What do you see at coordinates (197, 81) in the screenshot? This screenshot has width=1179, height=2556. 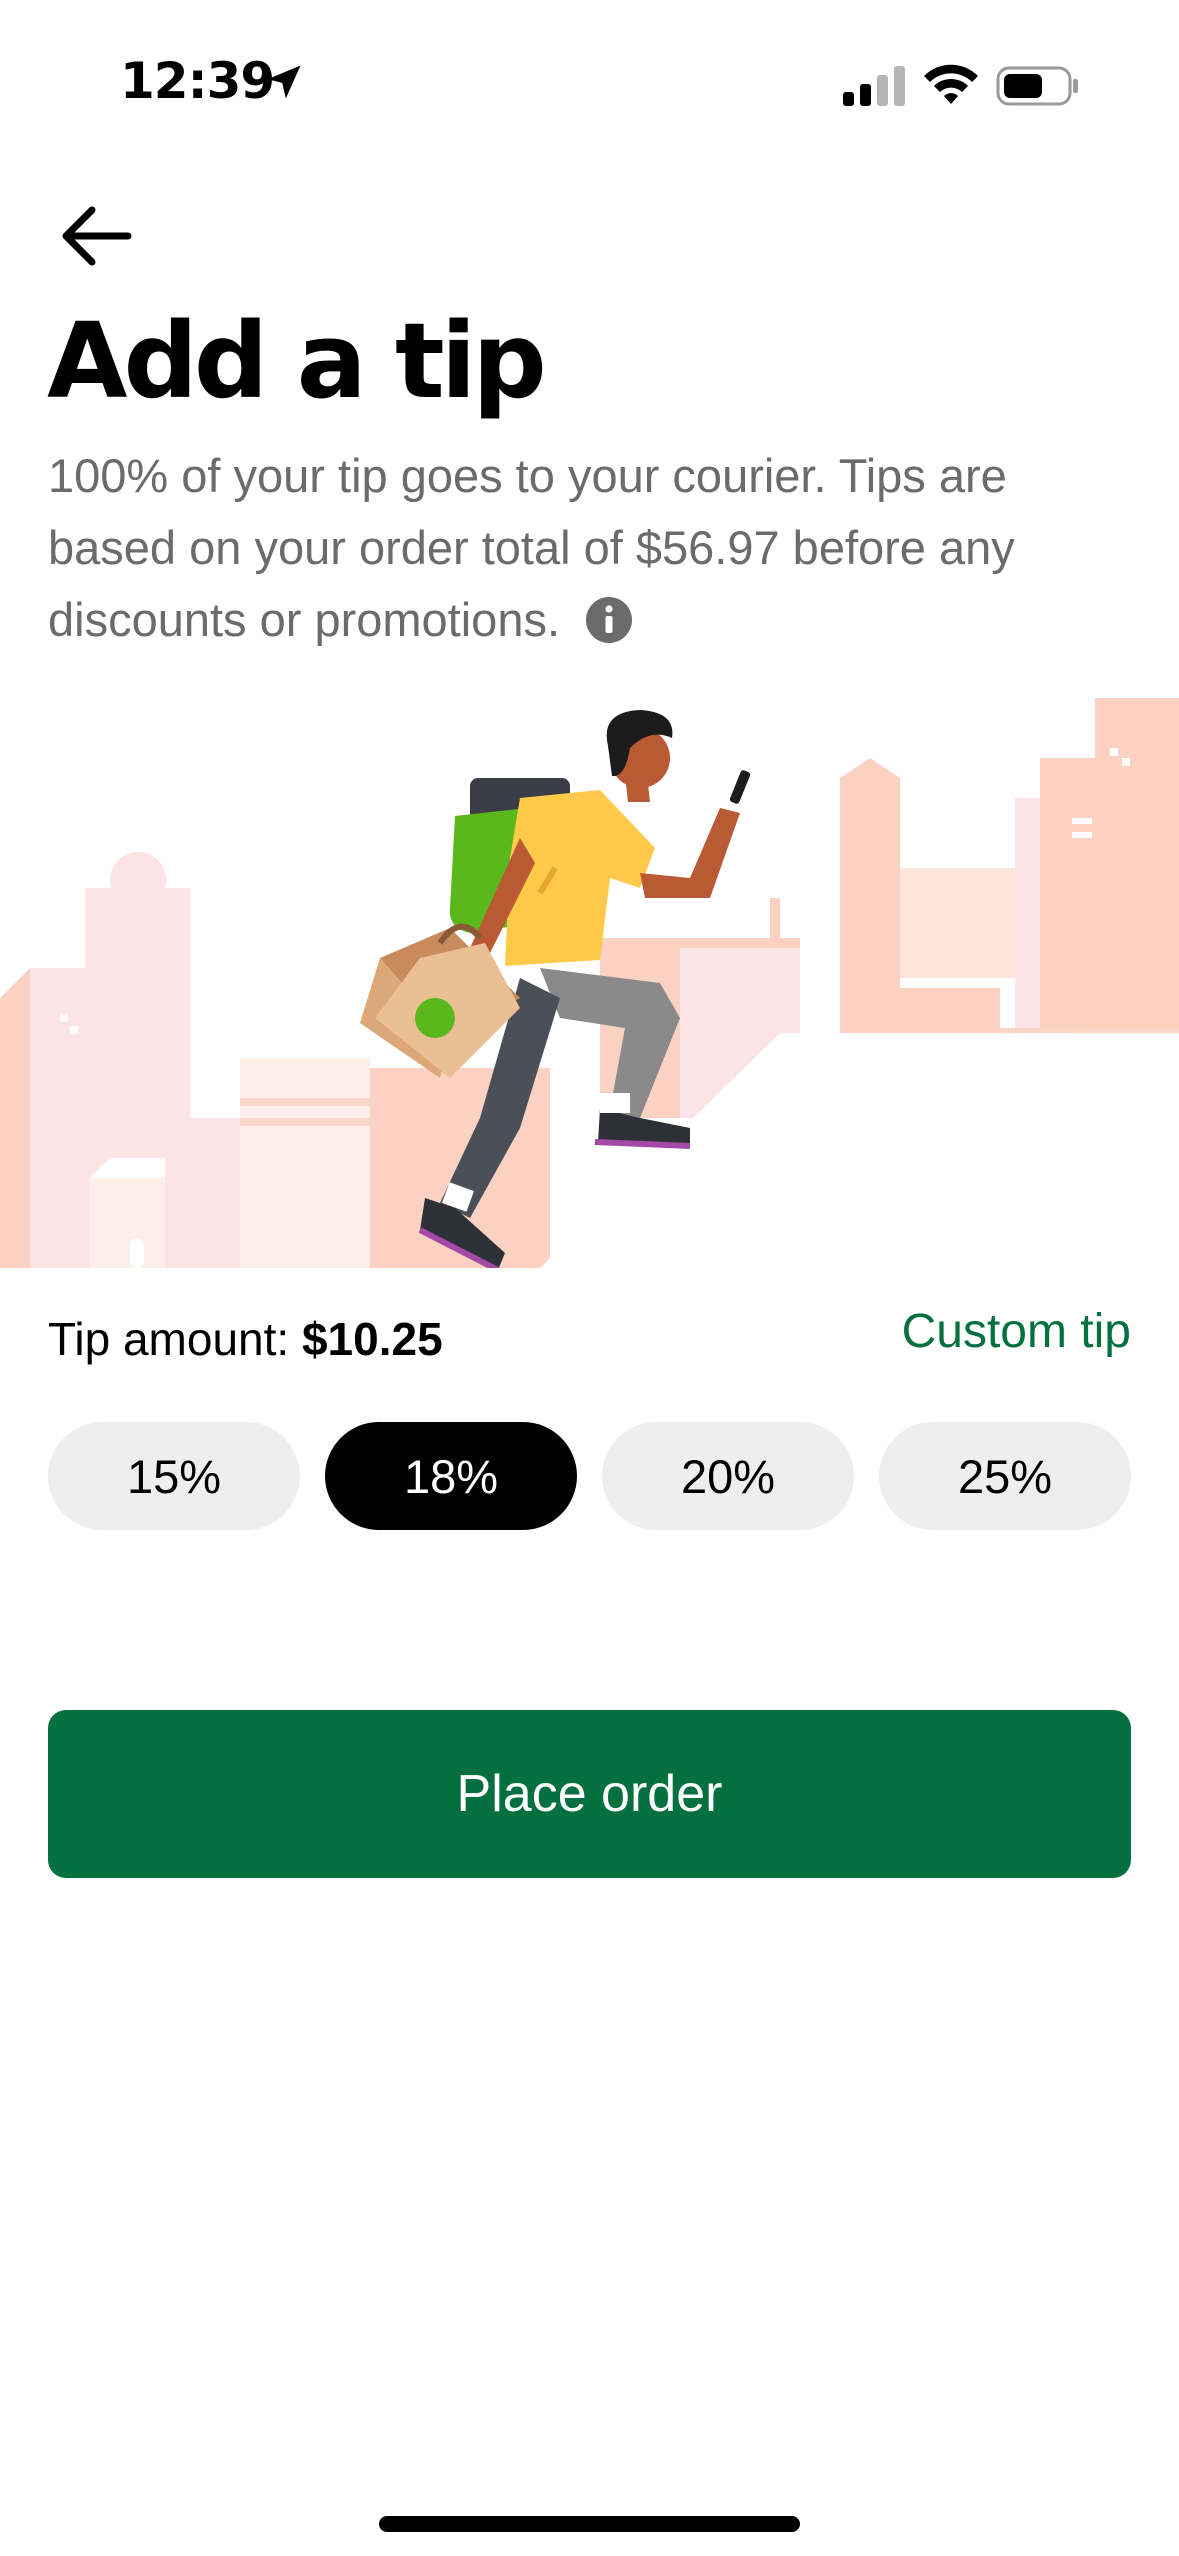 I see `status-time: 12:39` at bounding box center [197, 81].